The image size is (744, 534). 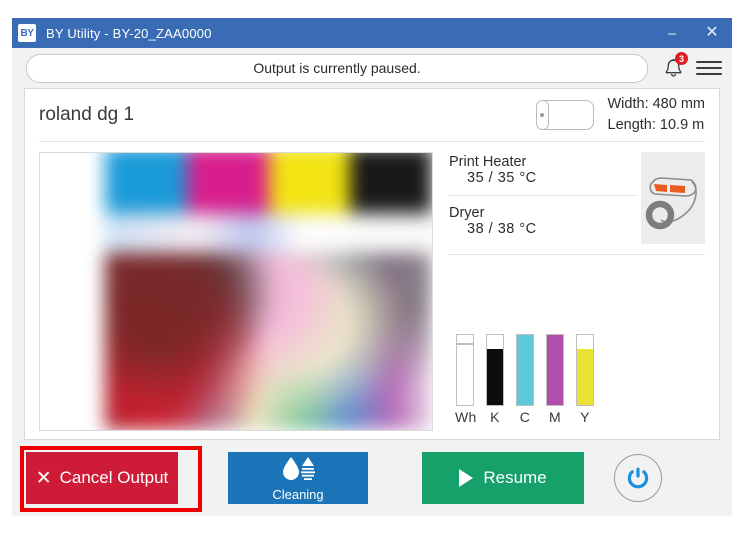 What do you see at coordinates (129, 33) in the screenshot?
I see `window-title: BY Utility - BY-20_ZAA0000` at bounding box center [129, 33].